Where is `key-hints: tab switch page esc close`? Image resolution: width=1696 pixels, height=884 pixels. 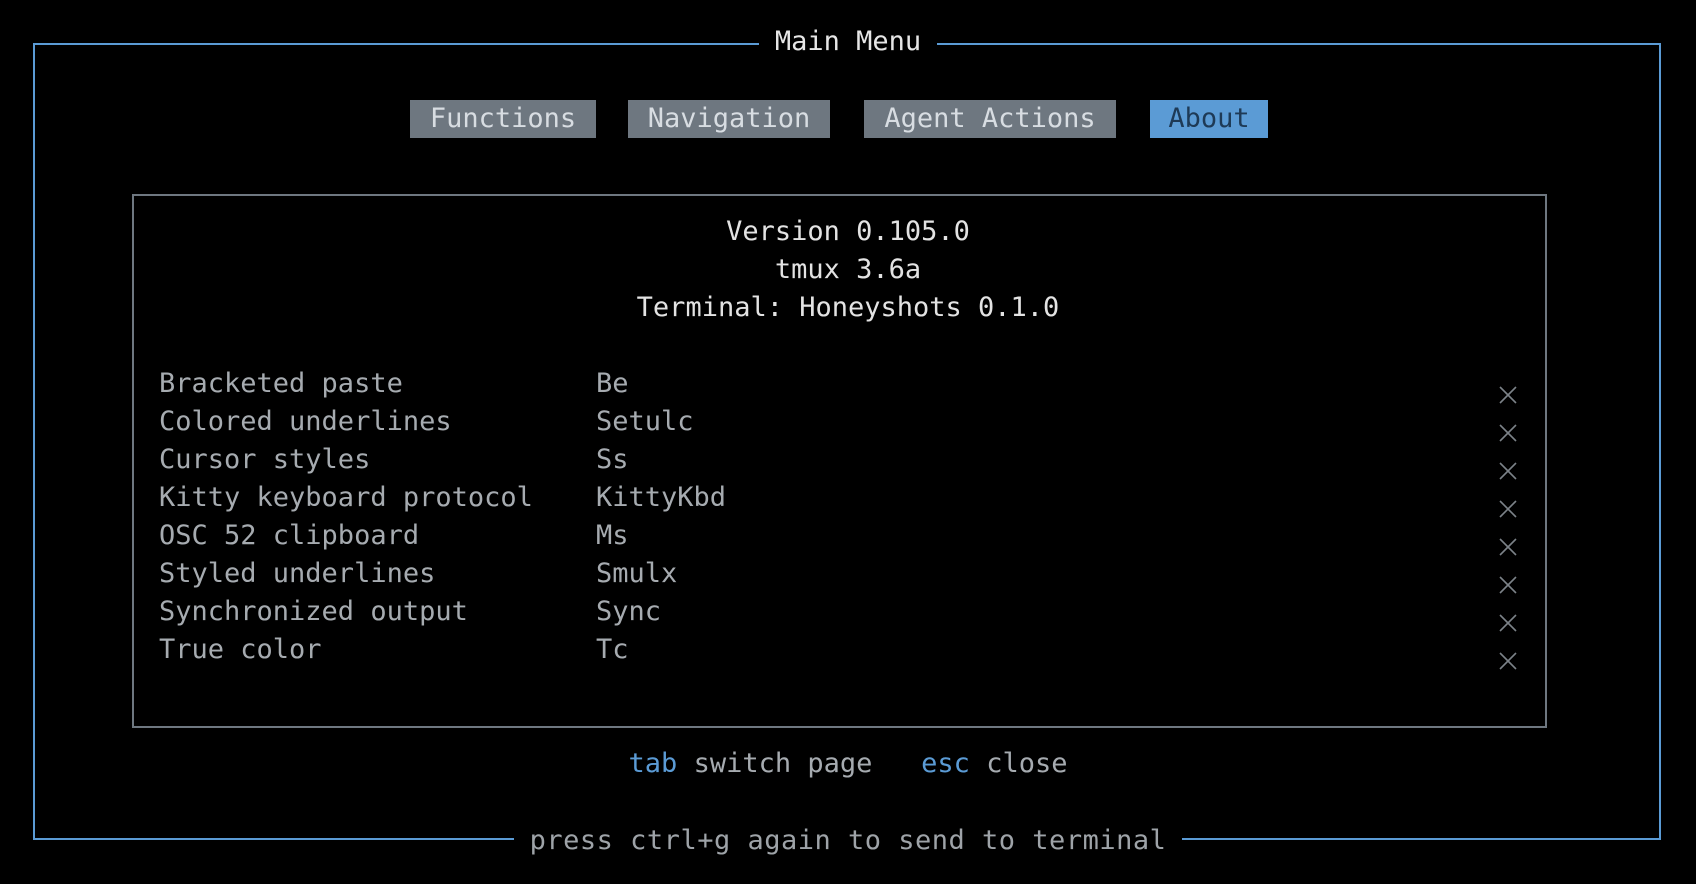
key-hints: tab switch page esc close is located at coordinates (848, 764).